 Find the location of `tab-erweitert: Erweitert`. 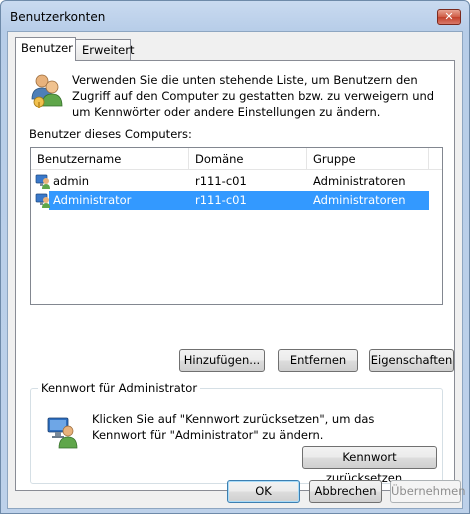

tab-erweitert: Erweitert is located at coordinates (105, 50).